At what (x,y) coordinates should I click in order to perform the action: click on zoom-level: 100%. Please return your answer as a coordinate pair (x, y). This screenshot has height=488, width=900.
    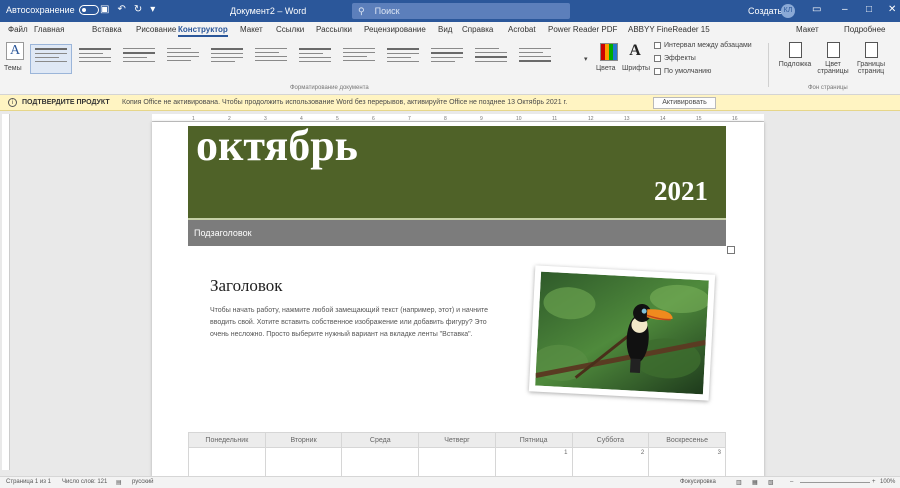
    Looking at the image, I should click on (887, 482).